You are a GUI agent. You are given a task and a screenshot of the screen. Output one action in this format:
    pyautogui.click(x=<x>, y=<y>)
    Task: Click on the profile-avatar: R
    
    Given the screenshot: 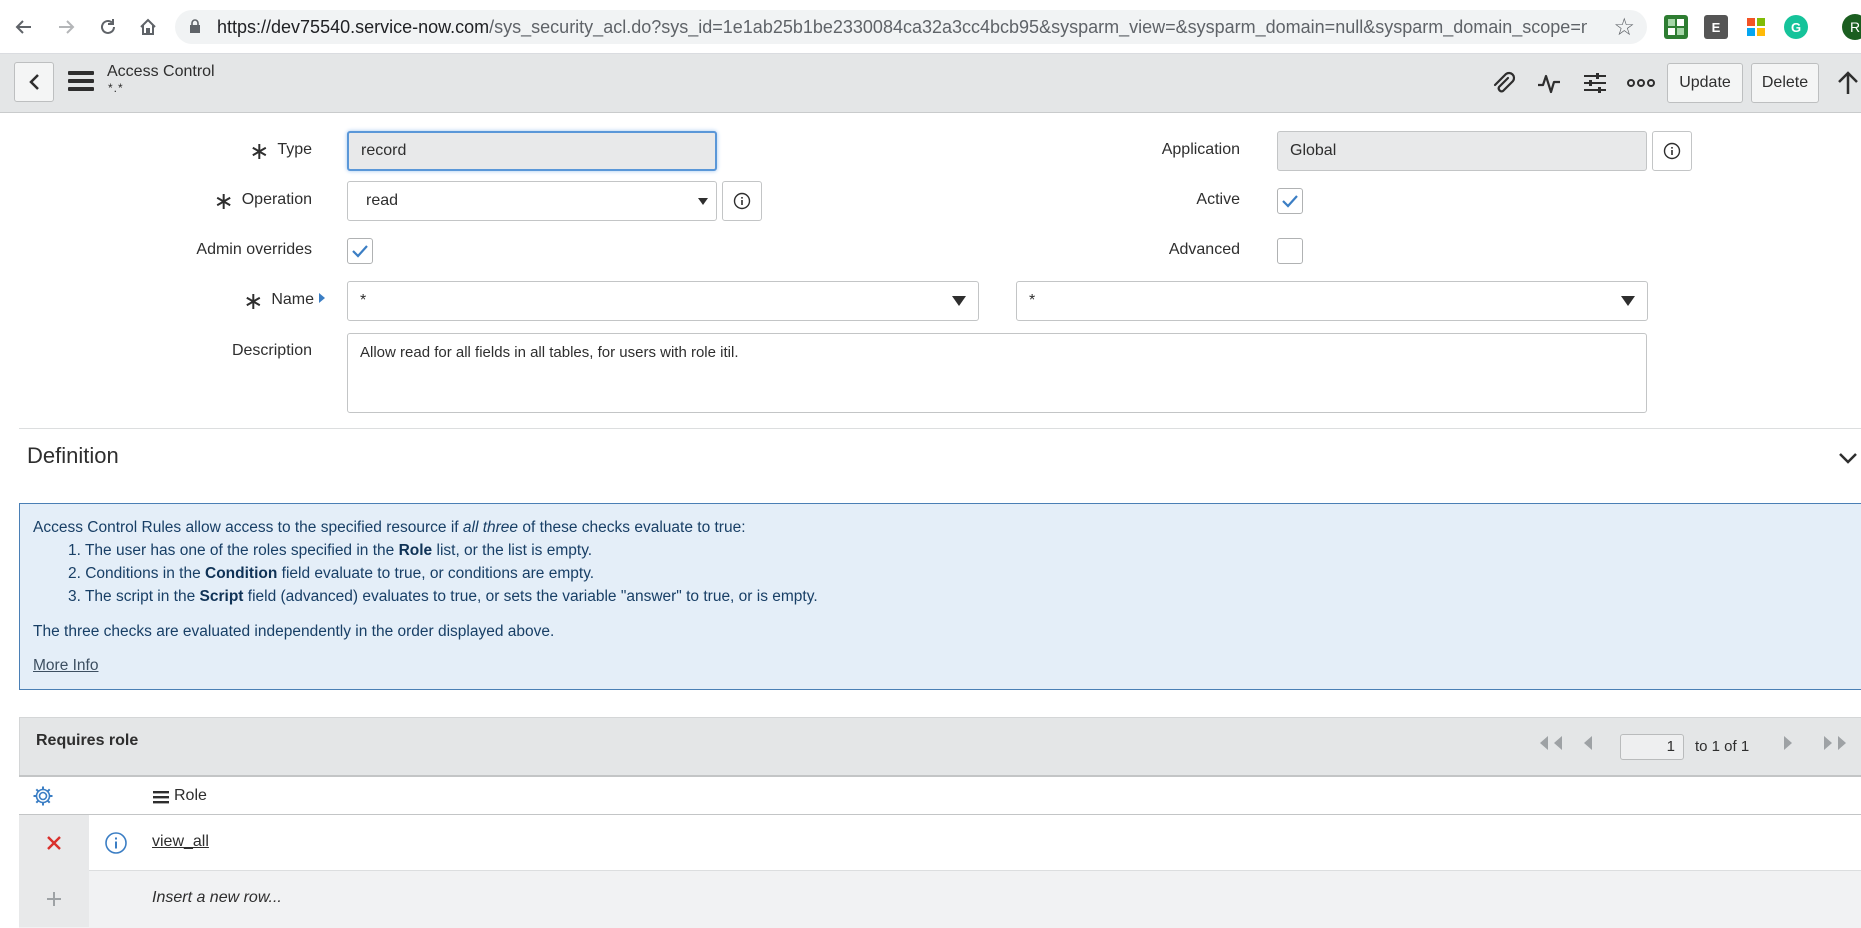 What is the action you would take?
    pyautogui.click(x=1851, y=27)
    